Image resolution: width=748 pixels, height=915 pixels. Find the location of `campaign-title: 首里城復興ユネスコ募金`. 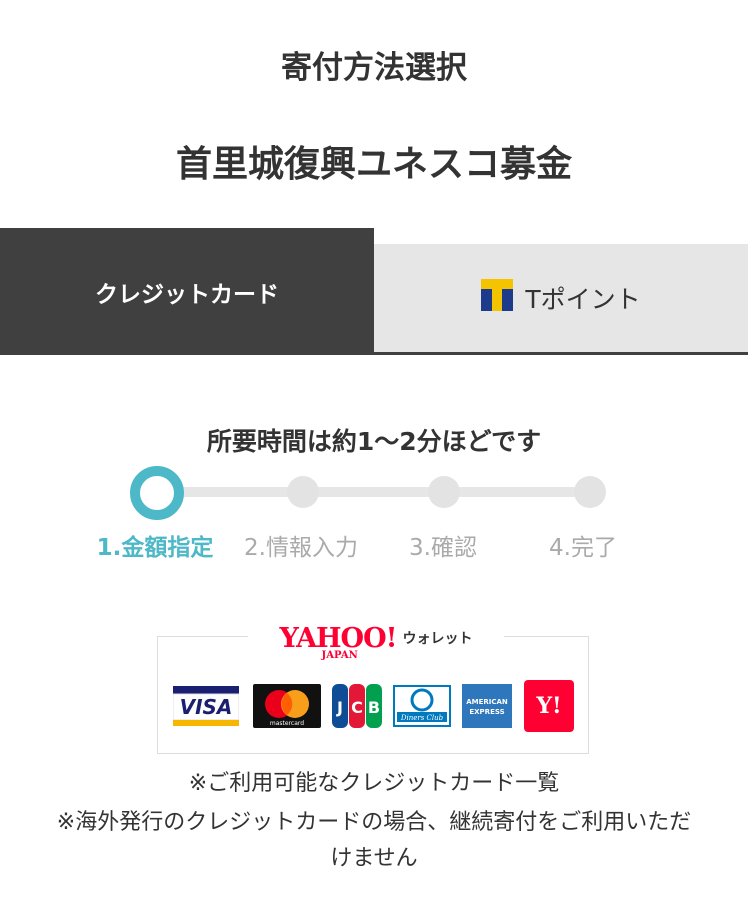

campaign-title: 首里城復興ユネスコ募金 is located at coordinates (373, 164).